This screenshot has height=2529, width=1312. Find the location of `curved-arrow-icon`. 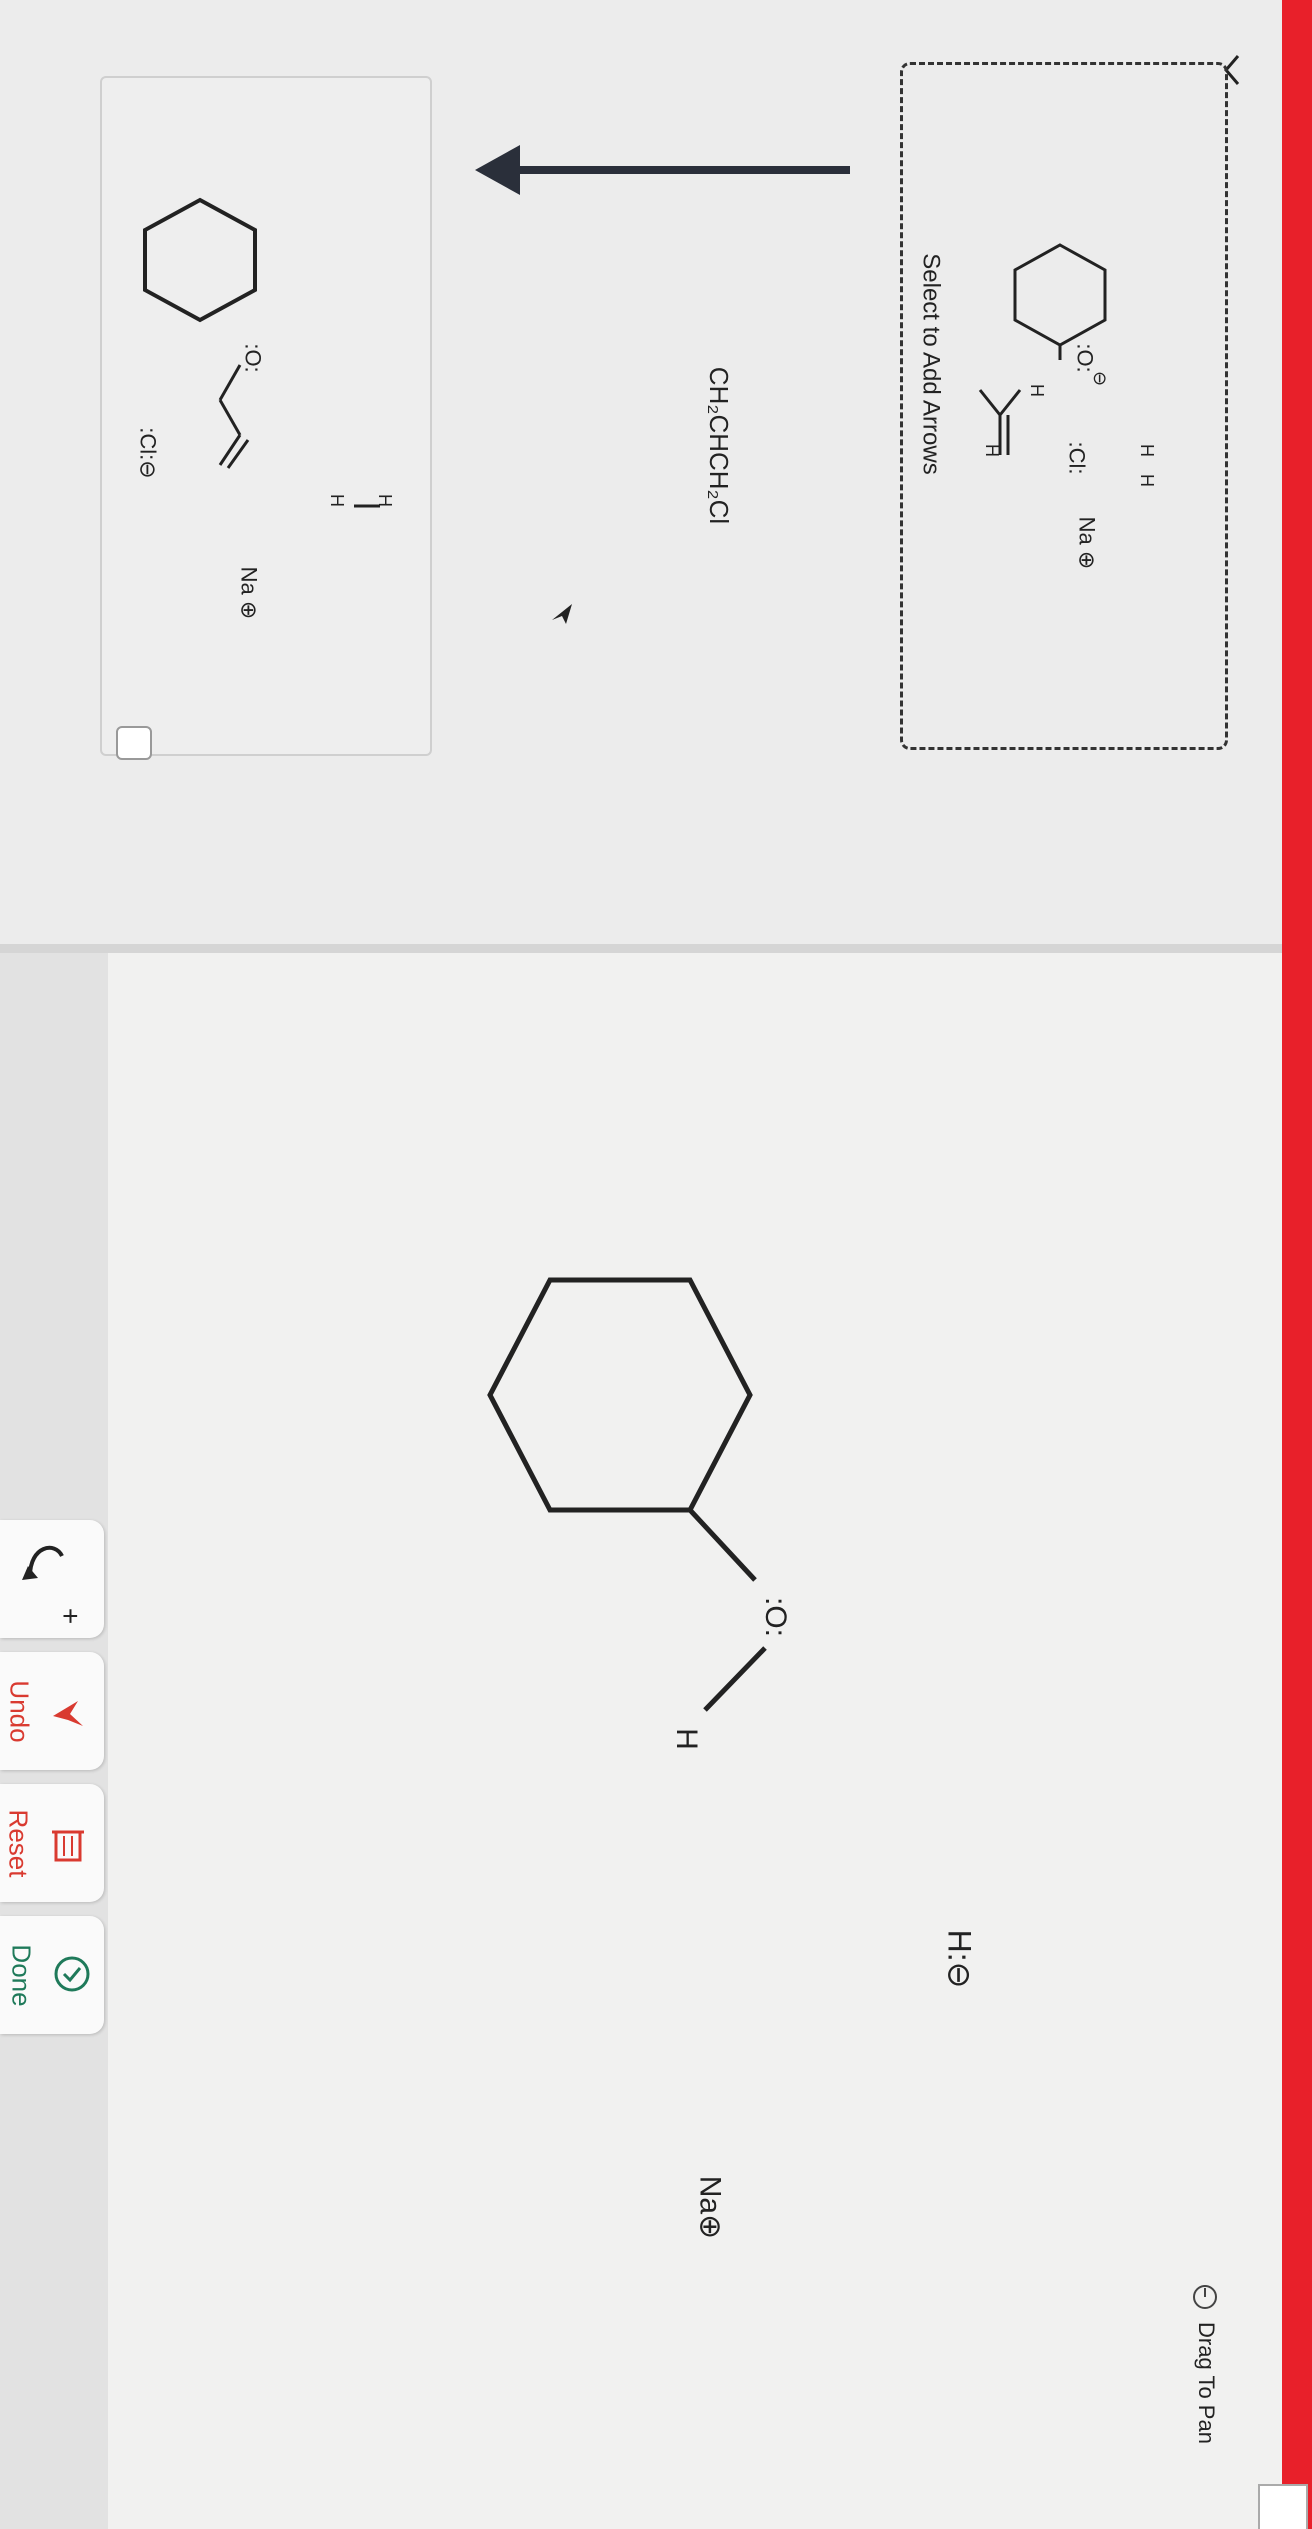

curved-arrow-icon is located at coordinates (43, 1562).